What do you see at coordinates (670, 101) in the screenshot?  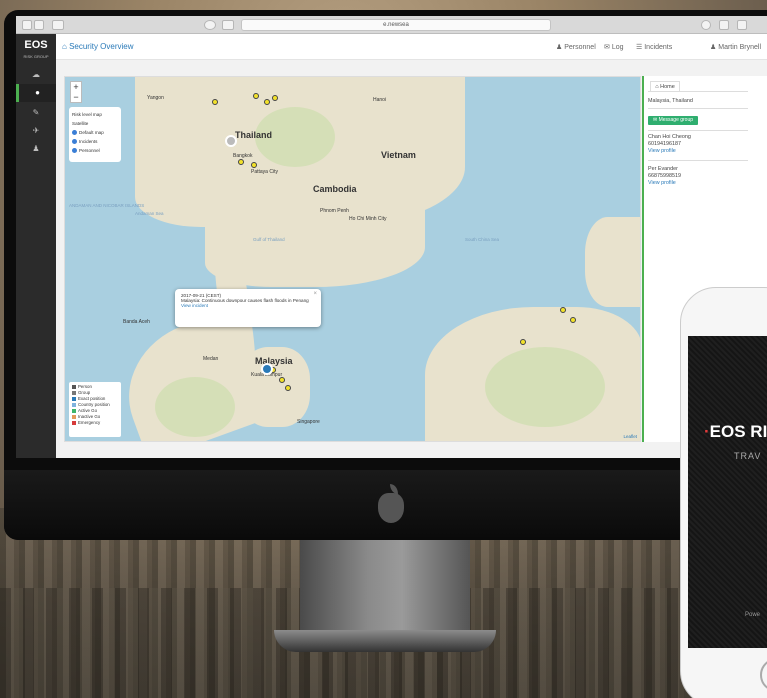 I see `location-label: Malaysia, Thailand` at bounding box center [670, 101].